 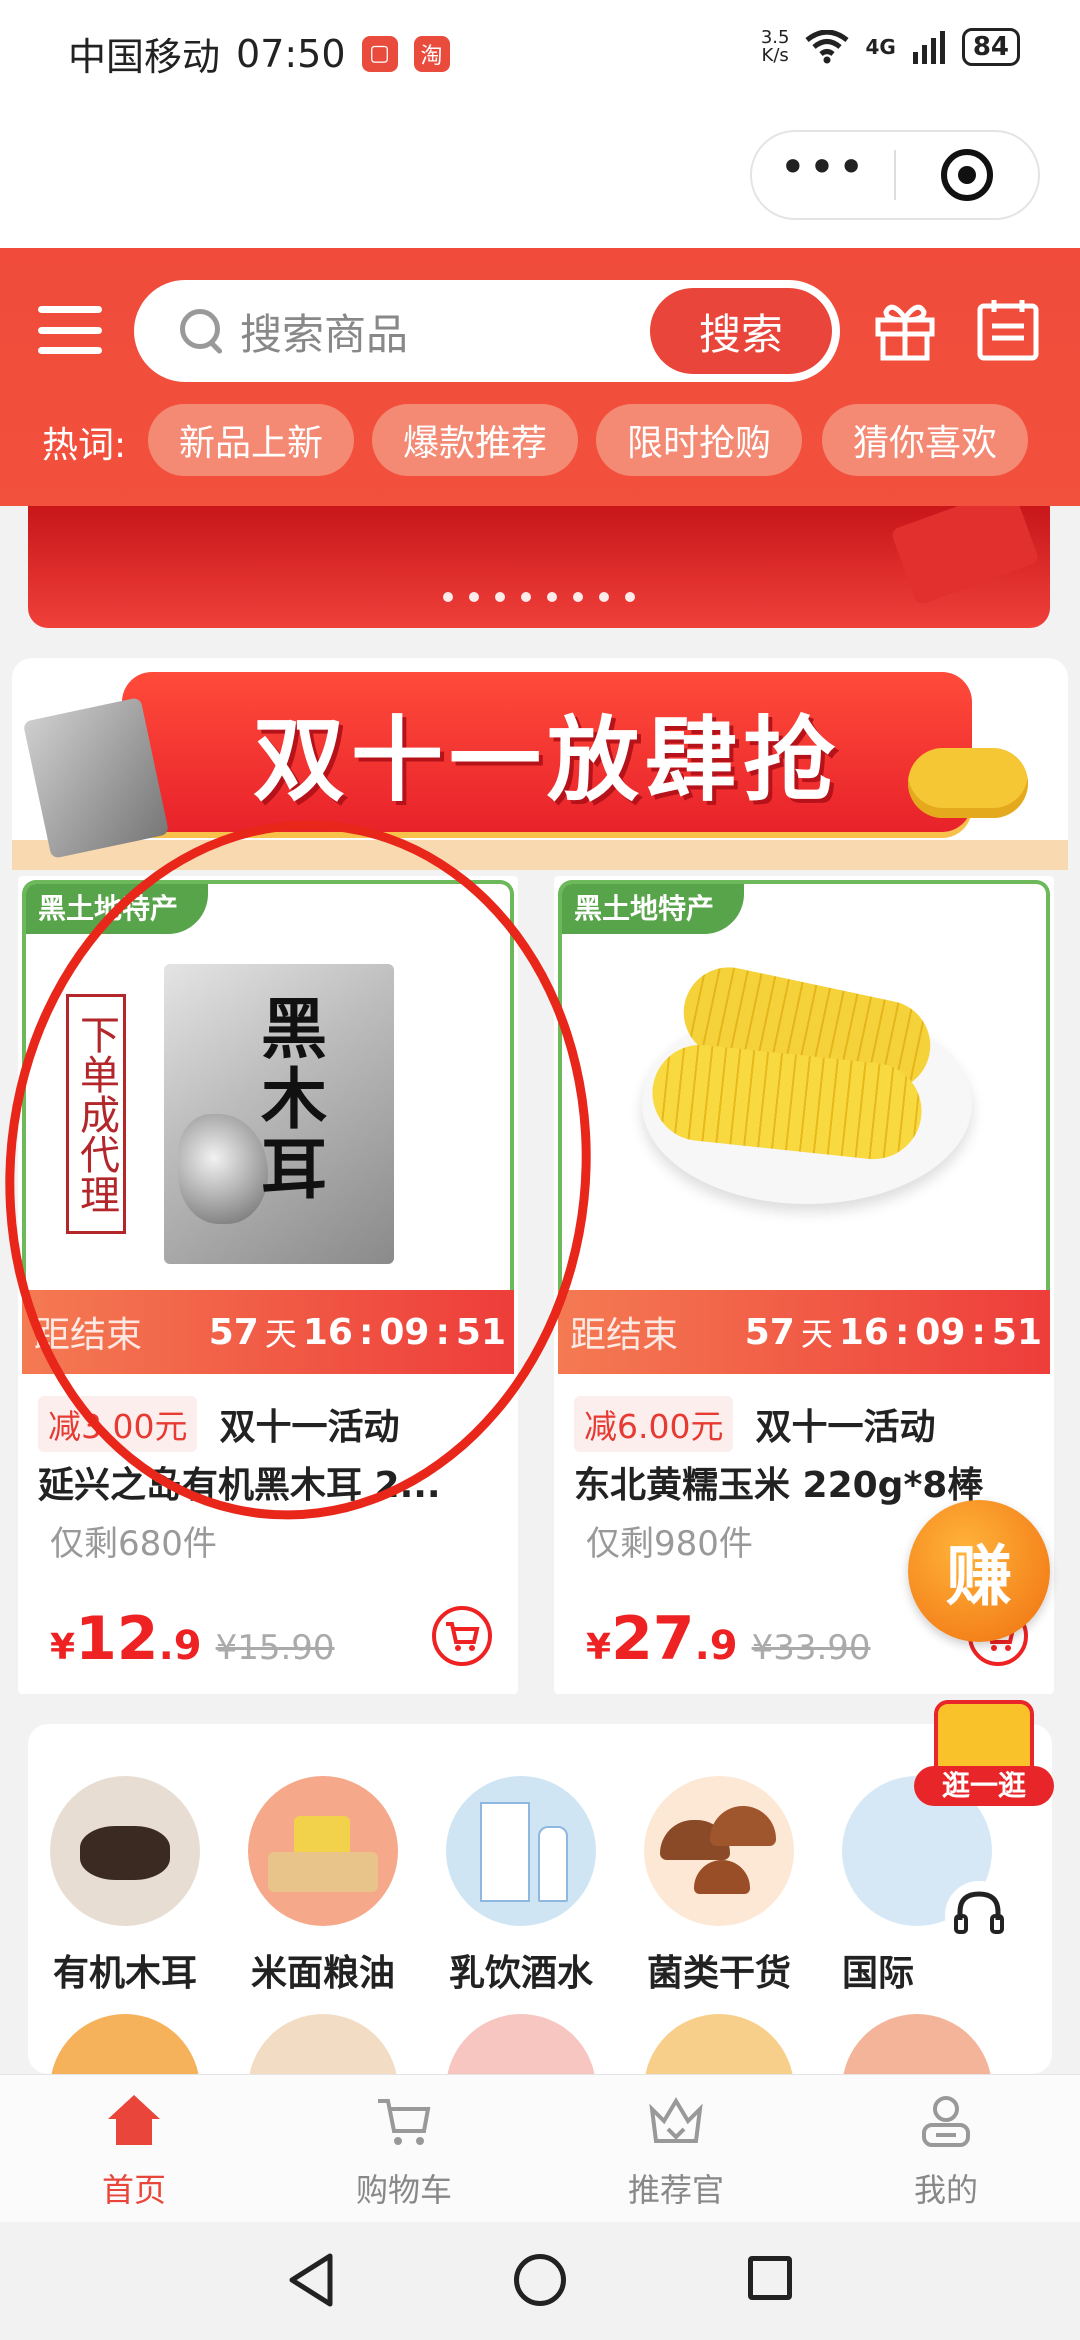 I want to click on hot-word-tag: 猜你喜欢, so click(x=925, y=440).